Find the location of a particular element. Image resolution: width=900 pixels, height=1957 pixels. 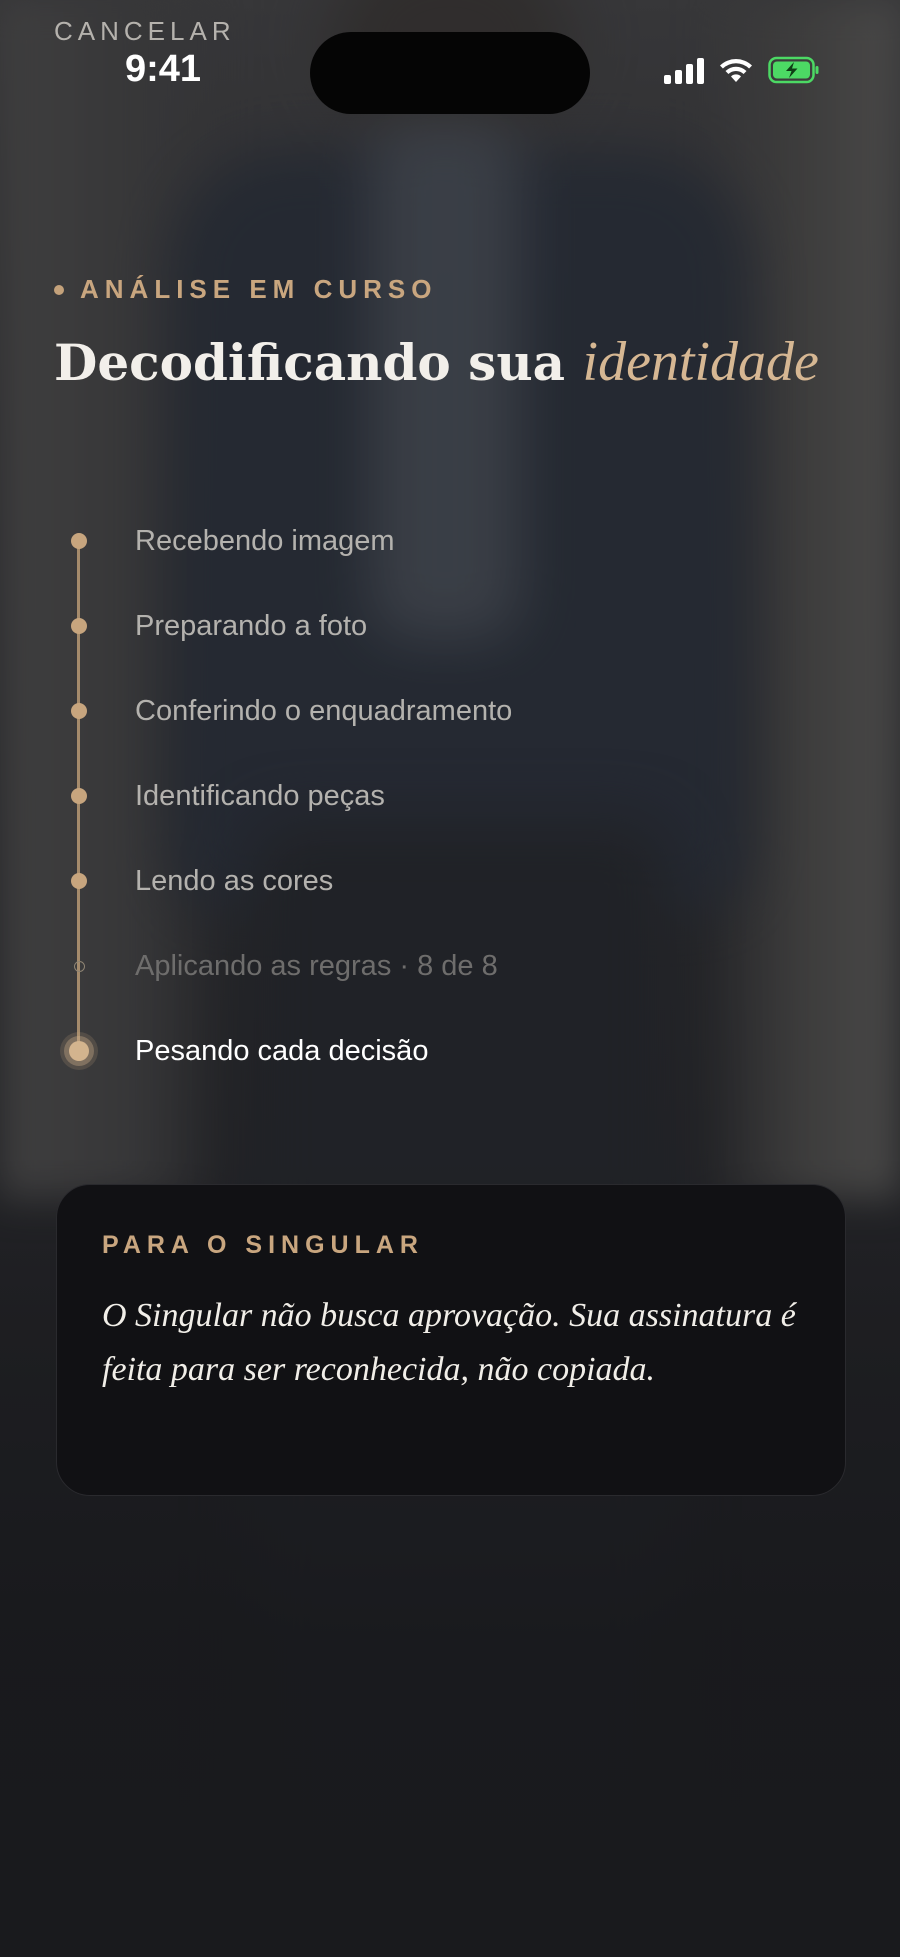

step-label: Preparando a foto is located at coordinates (251, 625).